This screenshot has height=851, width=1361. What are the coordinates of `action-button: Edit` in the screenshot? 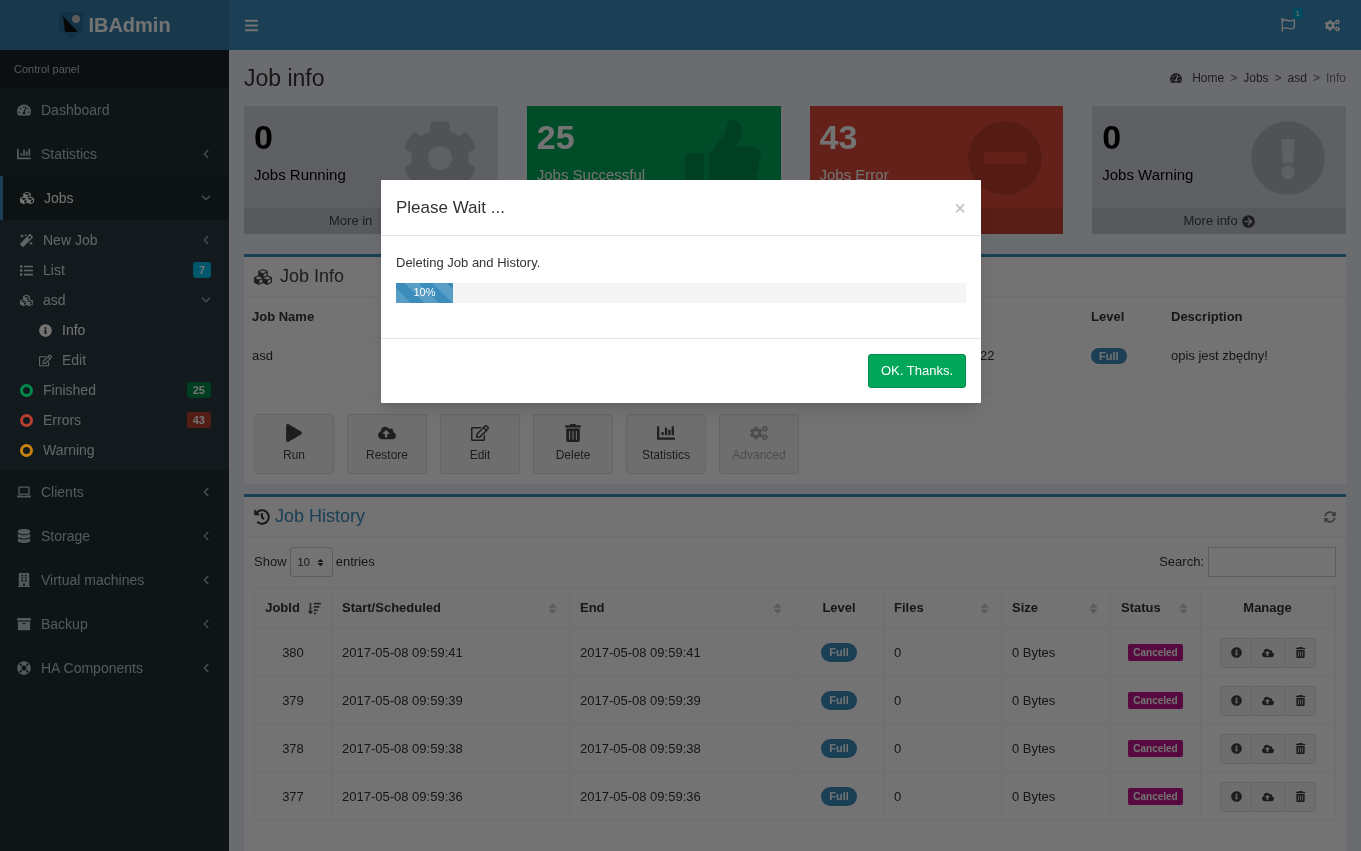 It's located at (480, 444).